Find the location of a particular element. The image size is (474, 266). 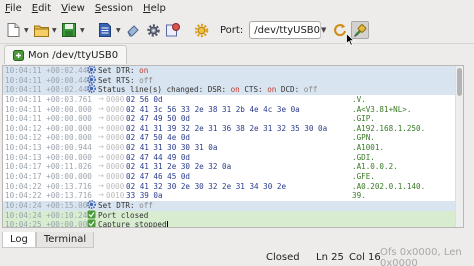

new-file-dropdown-icon: ▼ is located at coordinates (27, 30).